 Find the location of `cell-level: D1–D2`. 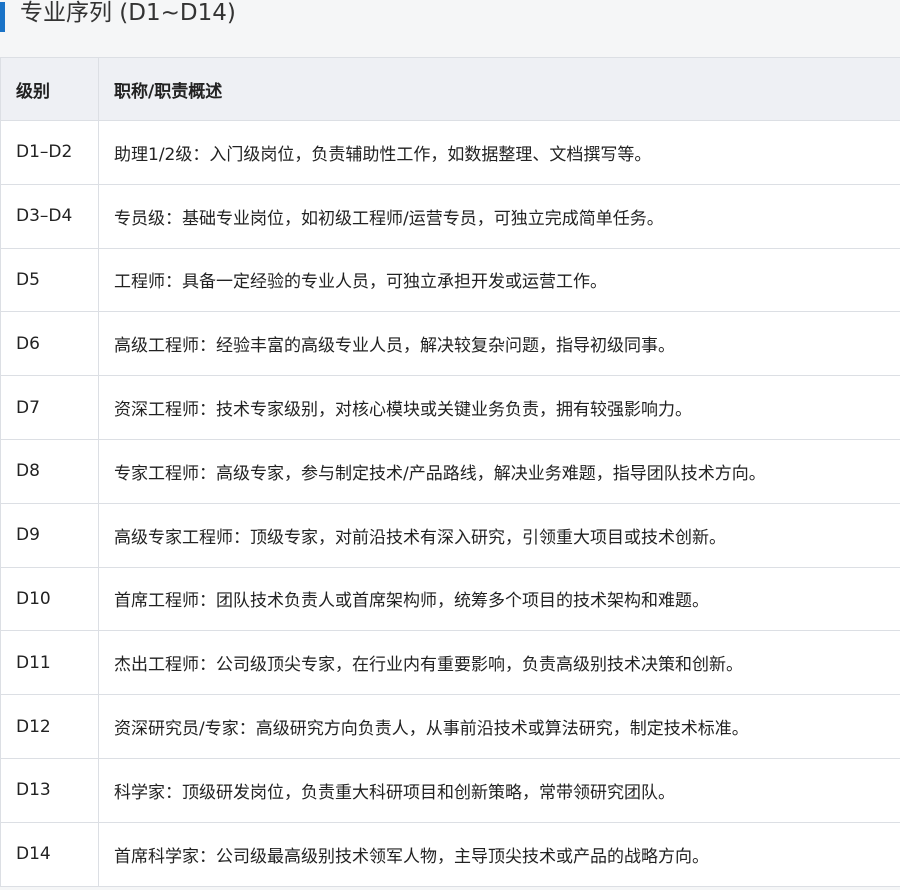

cell-level: D1–D2 is located at coordinates (49, 152).